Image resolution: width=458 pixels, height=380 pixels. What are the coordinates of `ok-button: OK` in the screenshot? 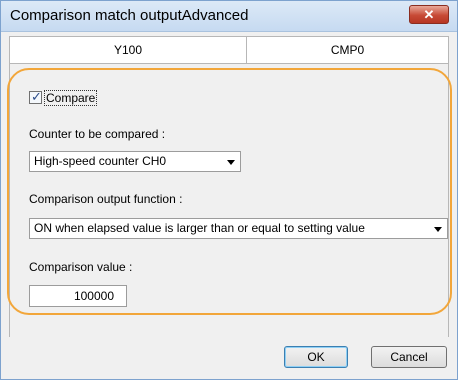 It's located at (316, 357).